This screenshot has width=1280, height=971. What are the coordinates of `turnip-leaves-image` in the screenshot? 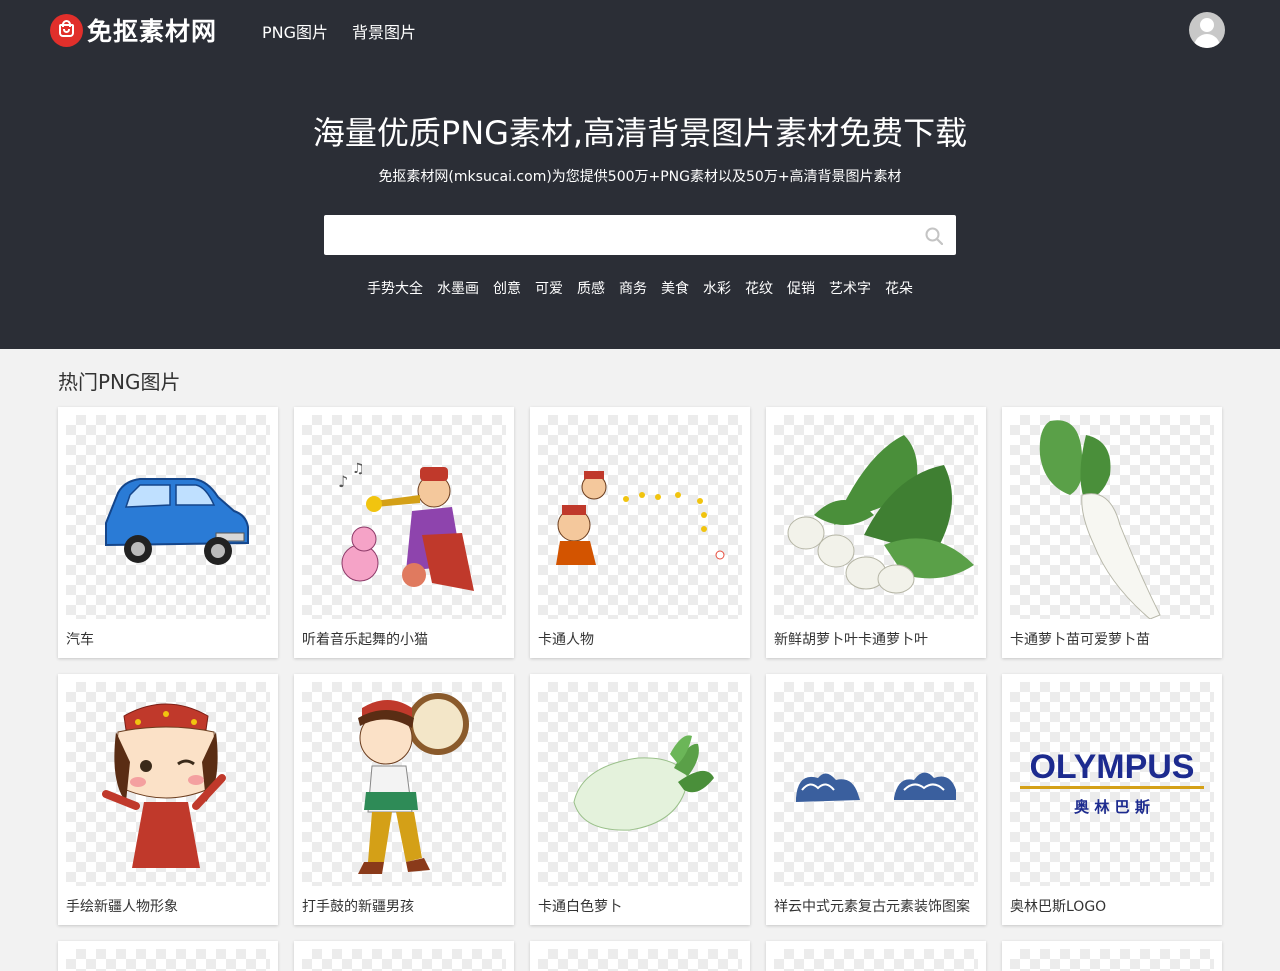 It's located at (876, 517).